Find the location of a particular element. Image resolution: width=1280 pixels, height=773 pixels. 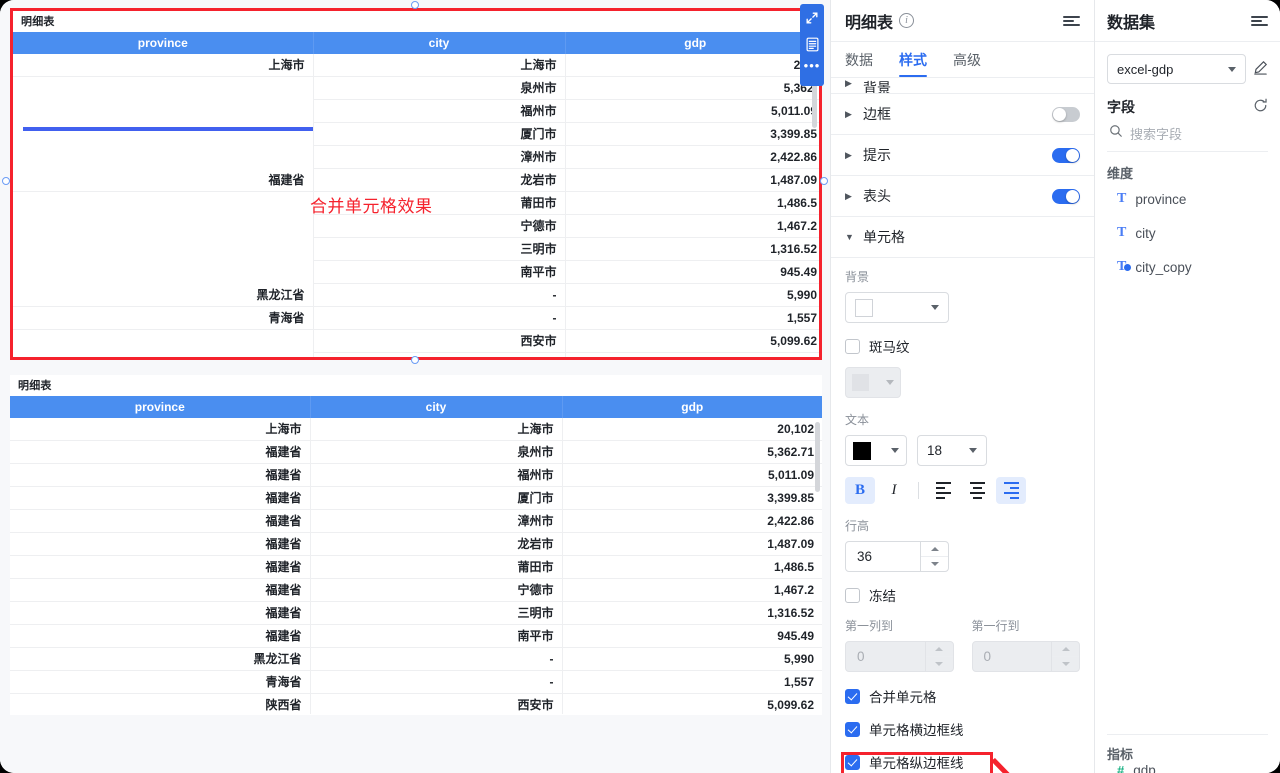

table-row: 上海市 上海市 20,102 is located at coordinates (416, 429).